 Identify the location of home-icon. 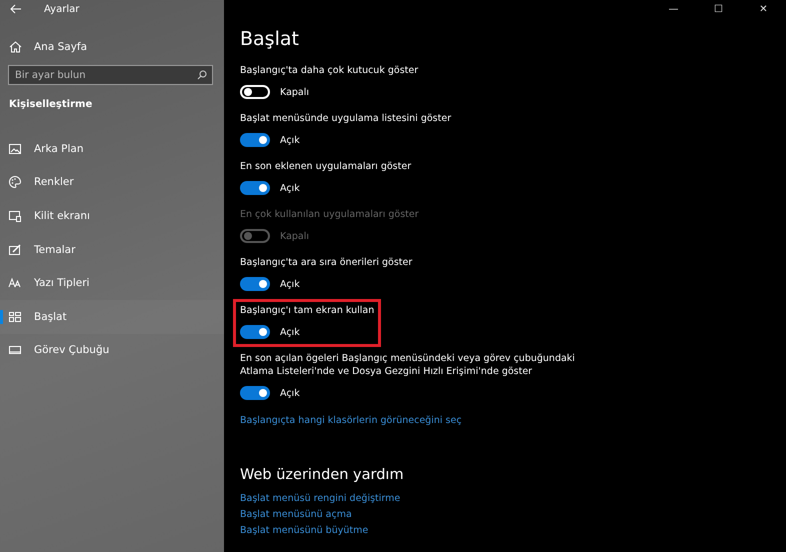
(15, 47).